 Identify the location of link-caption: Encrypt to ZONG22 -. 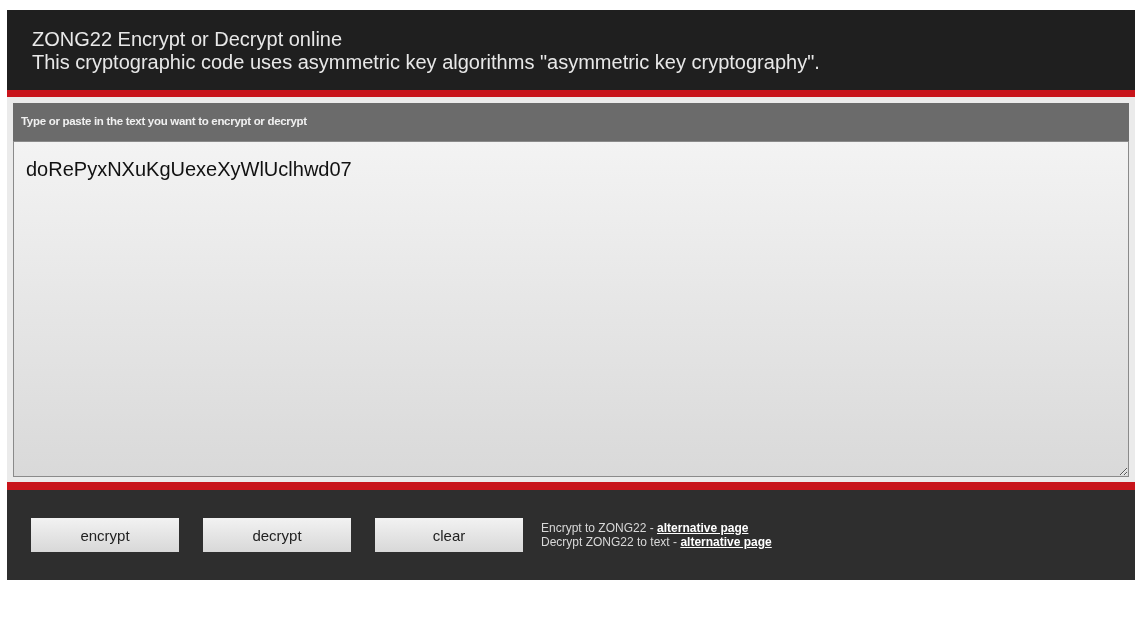
(598, 528).